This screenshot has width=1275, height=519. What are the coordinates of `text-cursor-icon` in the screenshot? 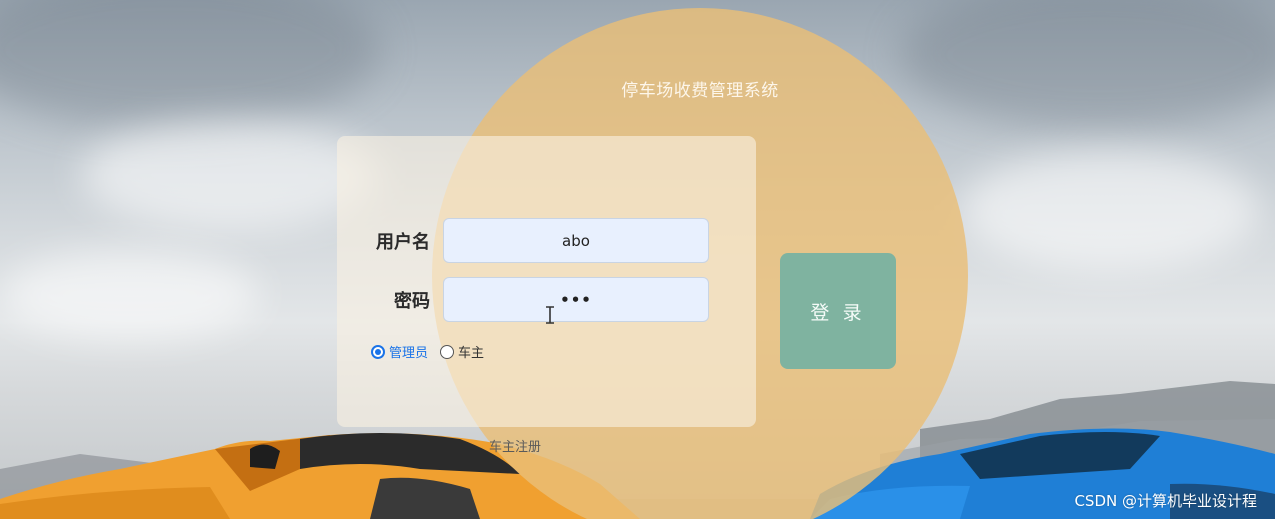 It's located at (550, 315).